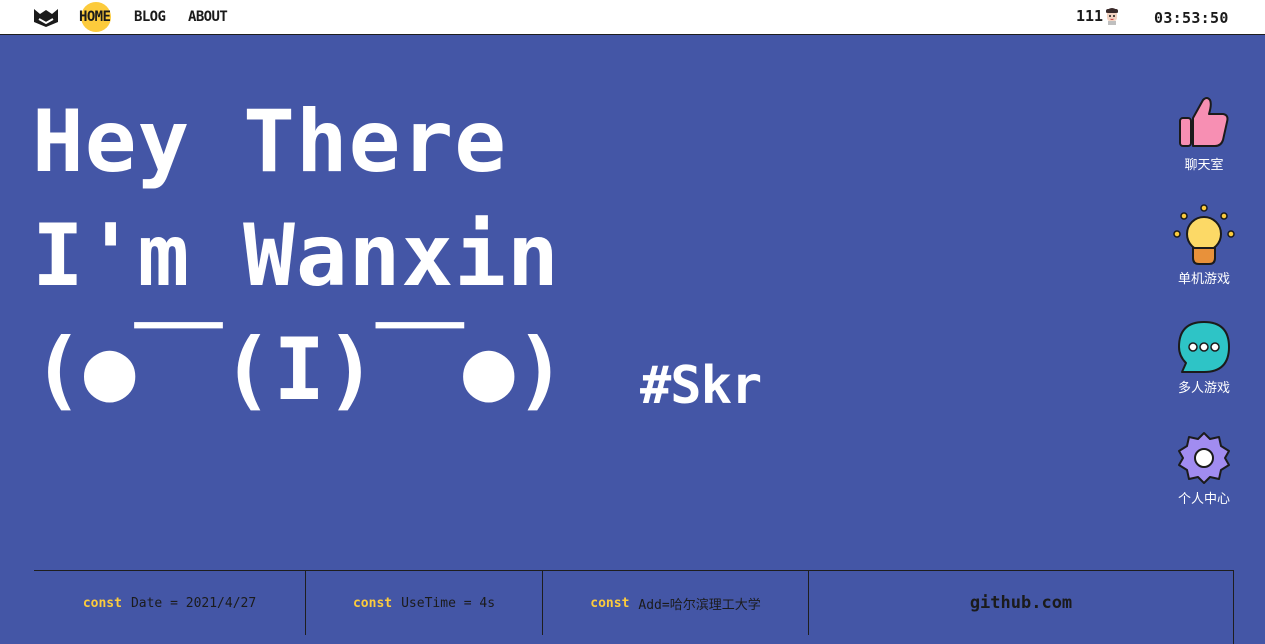 The width and height of the screenshot is (1265, 644). I want to click on side-item-chatroom: 聊天室, so click(1204, 135).